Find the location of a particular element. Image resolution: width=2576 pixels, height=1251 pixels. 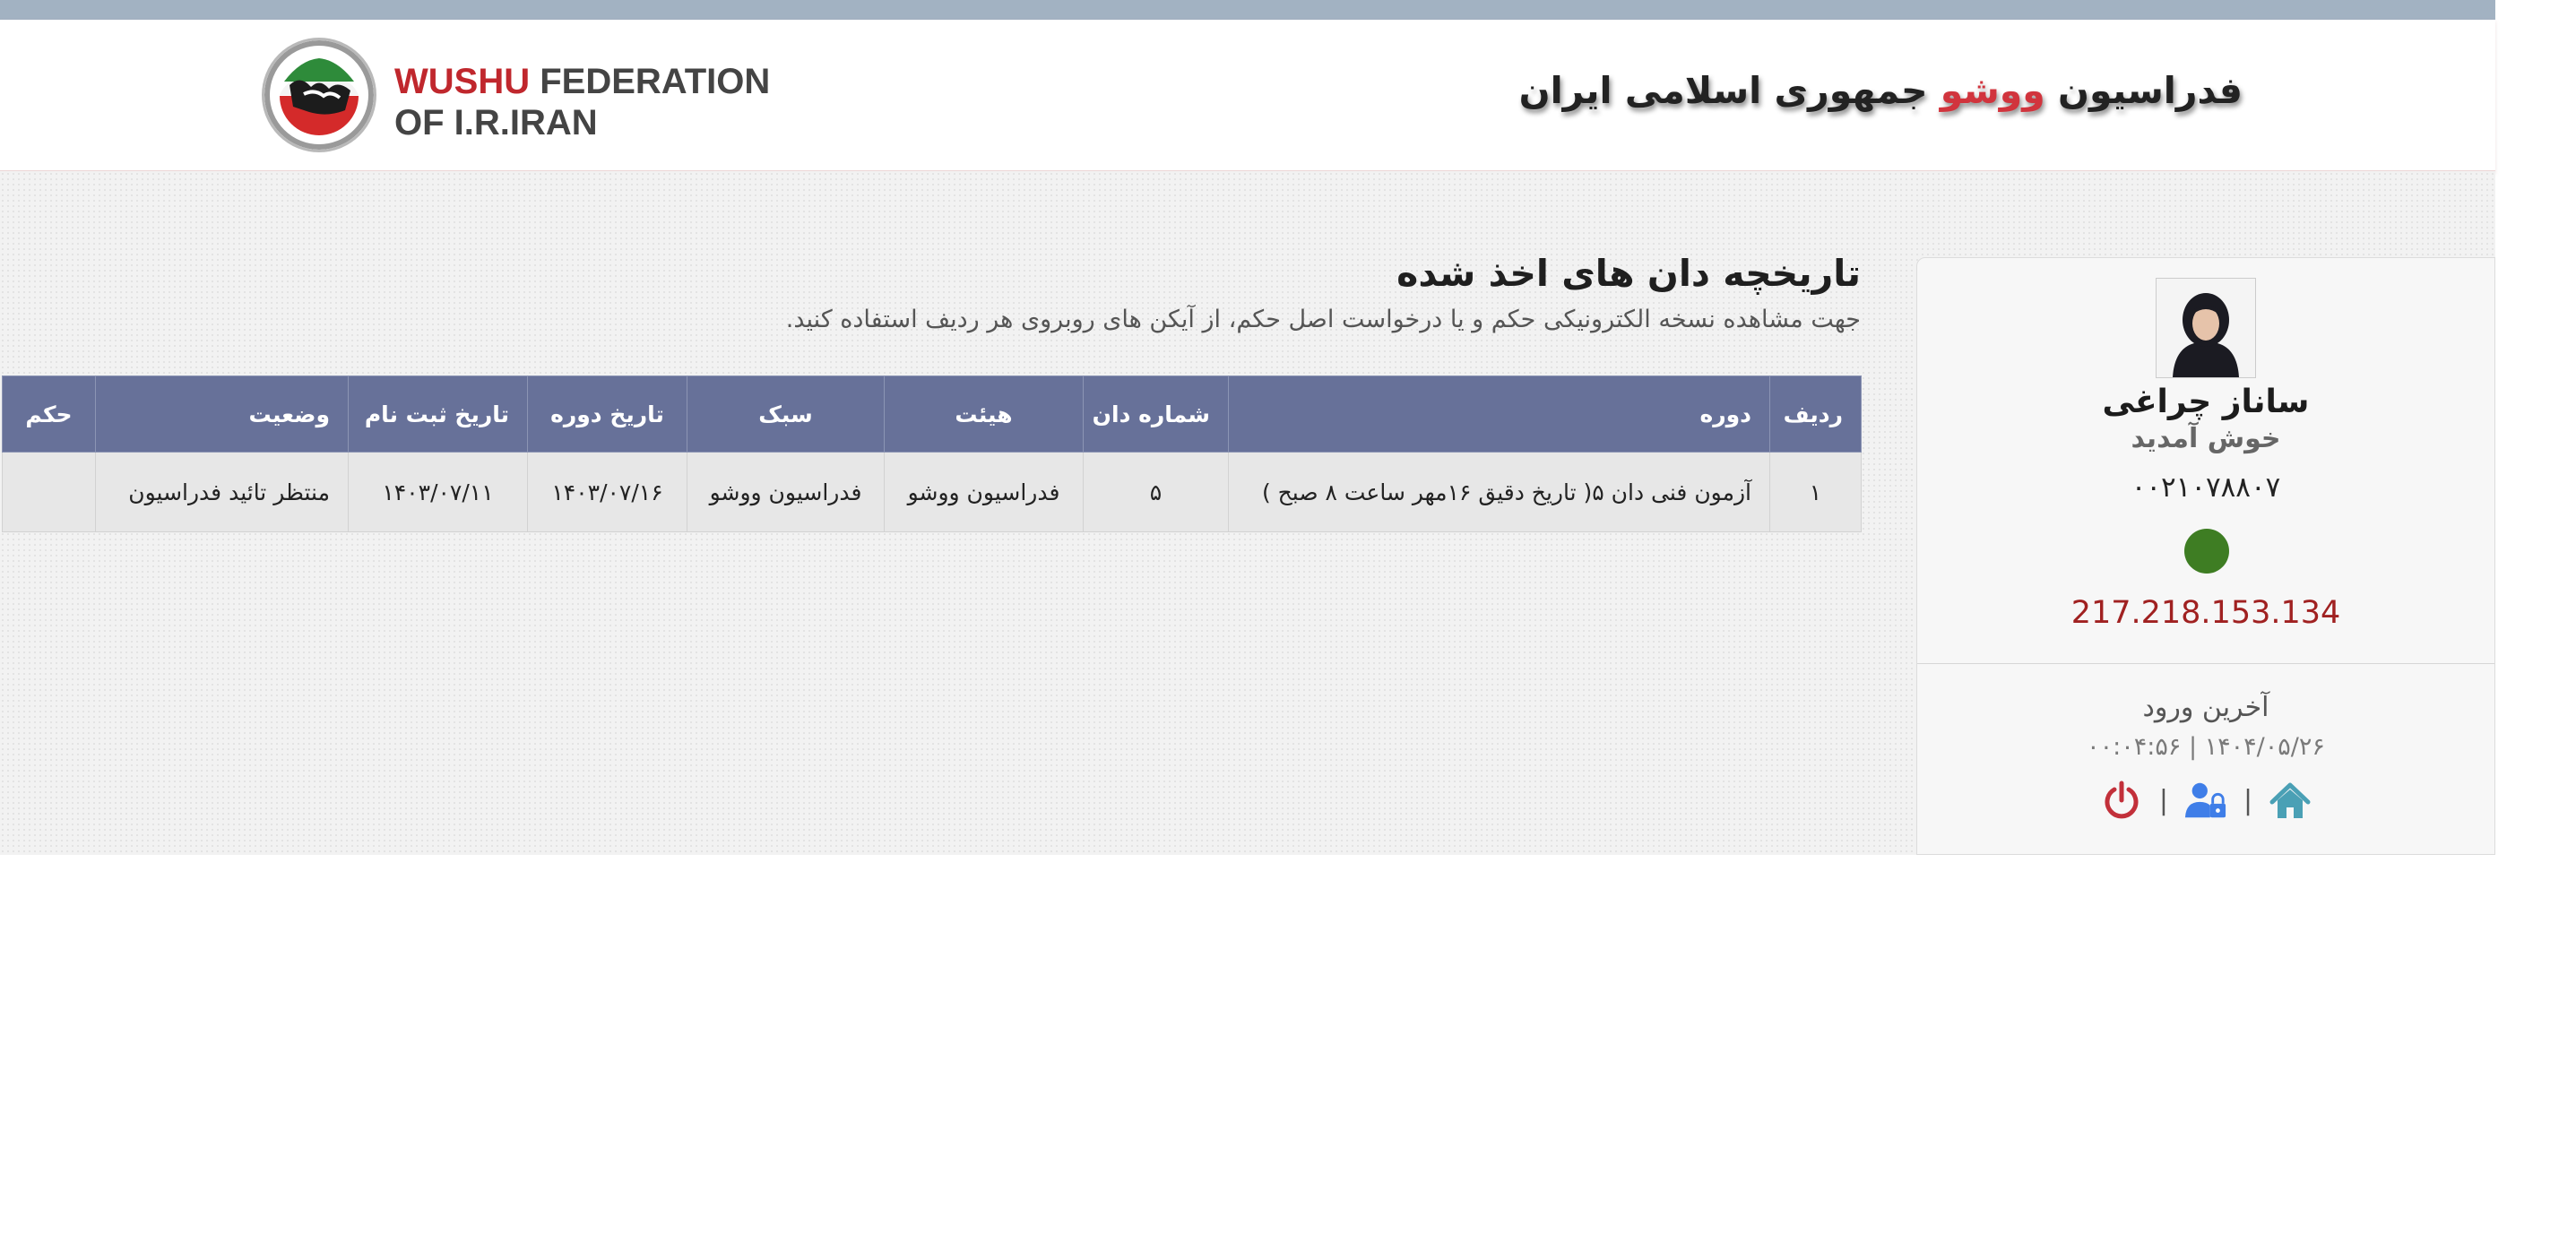

national-code: ۰۰۲۱۰۷۸۸۰۷ is located at coordinates (2206, 487).